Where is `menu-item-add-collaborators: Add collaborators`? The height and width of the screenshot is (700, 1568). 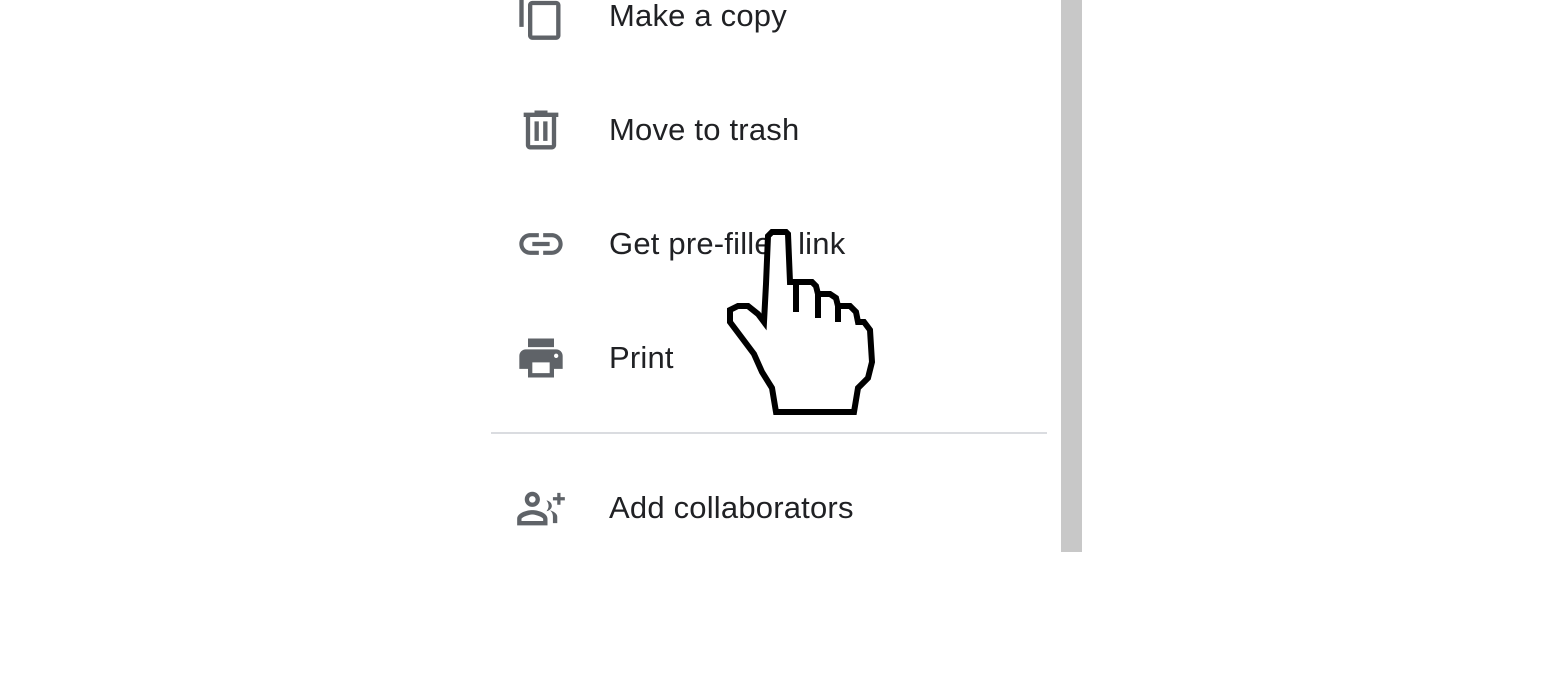
menu-item-add-collaborators: Add collaborators is located at coordinates (769, 508).